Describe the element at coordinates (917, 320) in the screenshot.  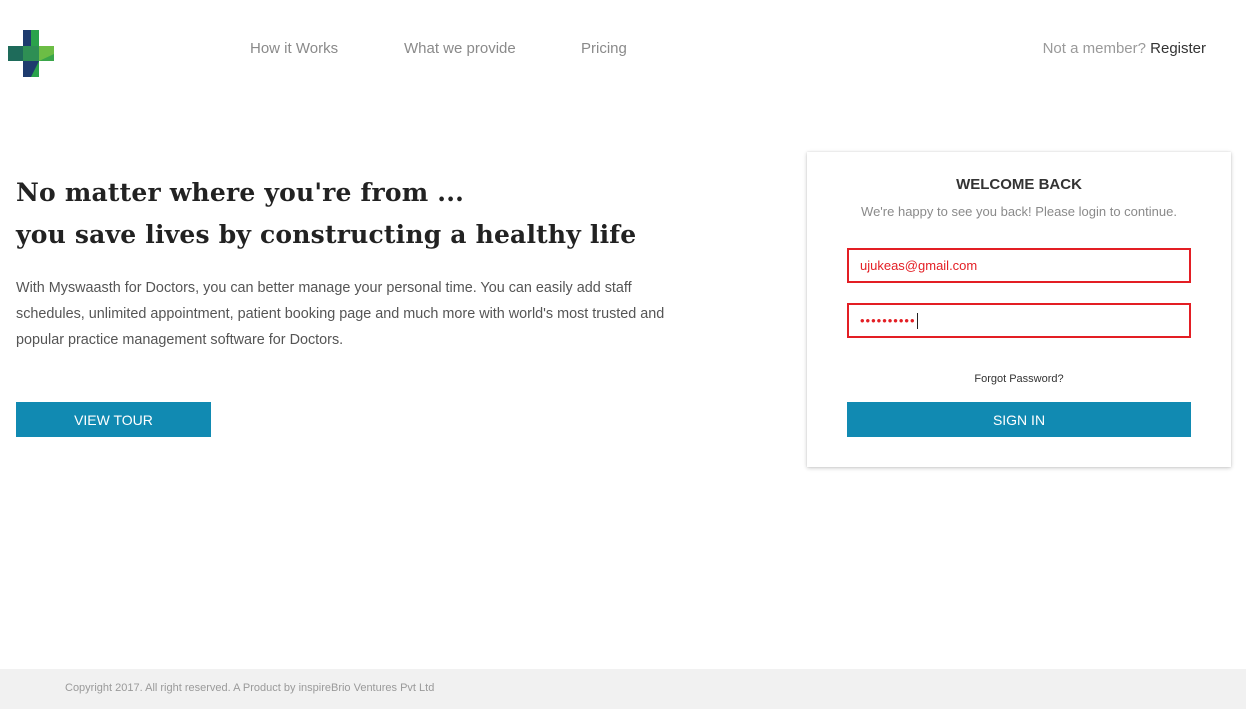
I see `text-caret` at that location.